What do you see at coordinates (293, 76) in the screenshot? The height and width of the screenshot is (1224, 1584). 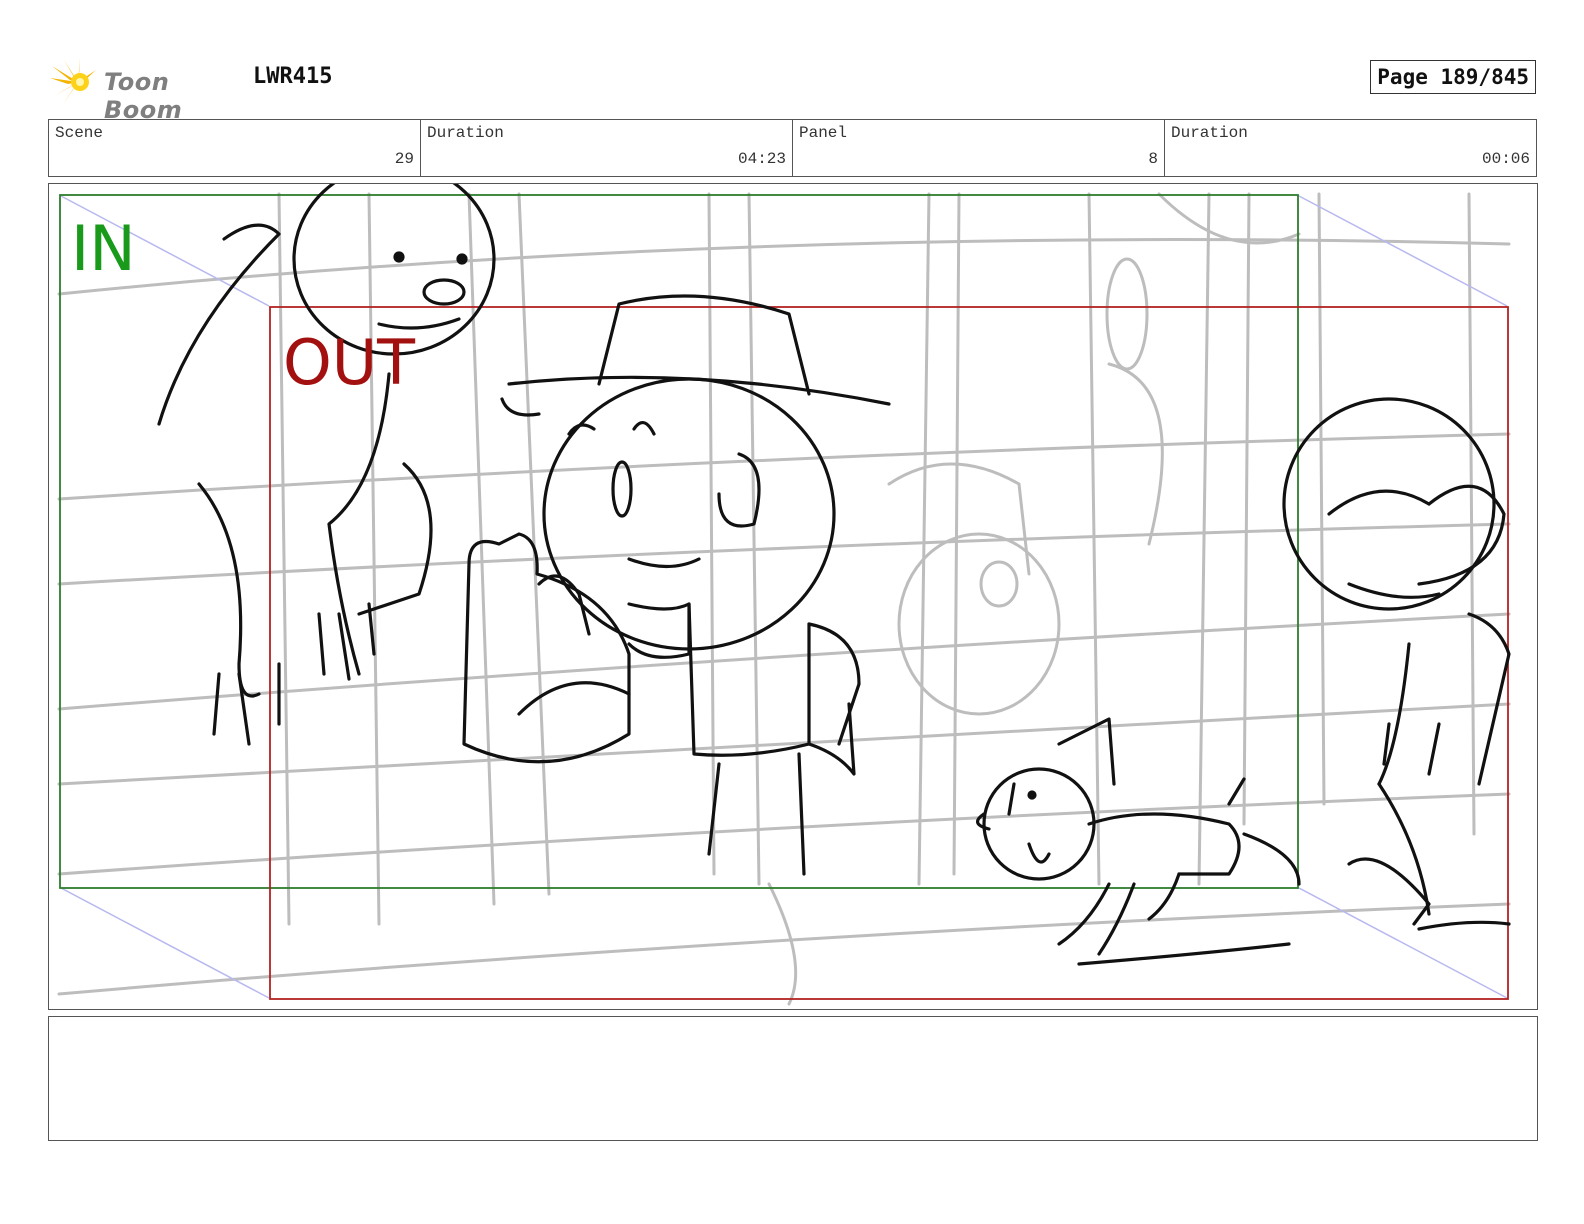 I see `project-title: LWR415` at bounding box center [293, 76].